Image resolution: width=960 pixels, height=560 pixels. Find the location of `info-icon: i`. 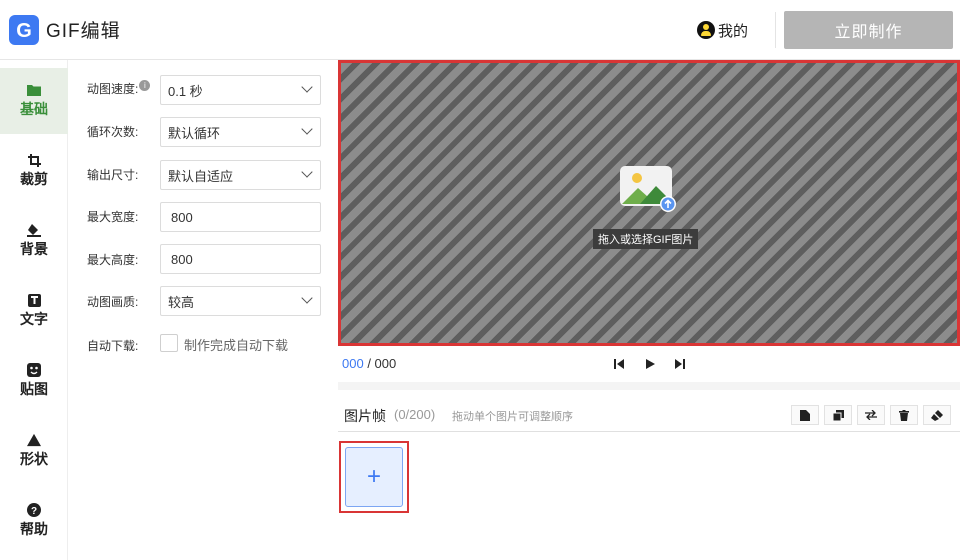

info-icon: i is located at coordinates (145, 85).